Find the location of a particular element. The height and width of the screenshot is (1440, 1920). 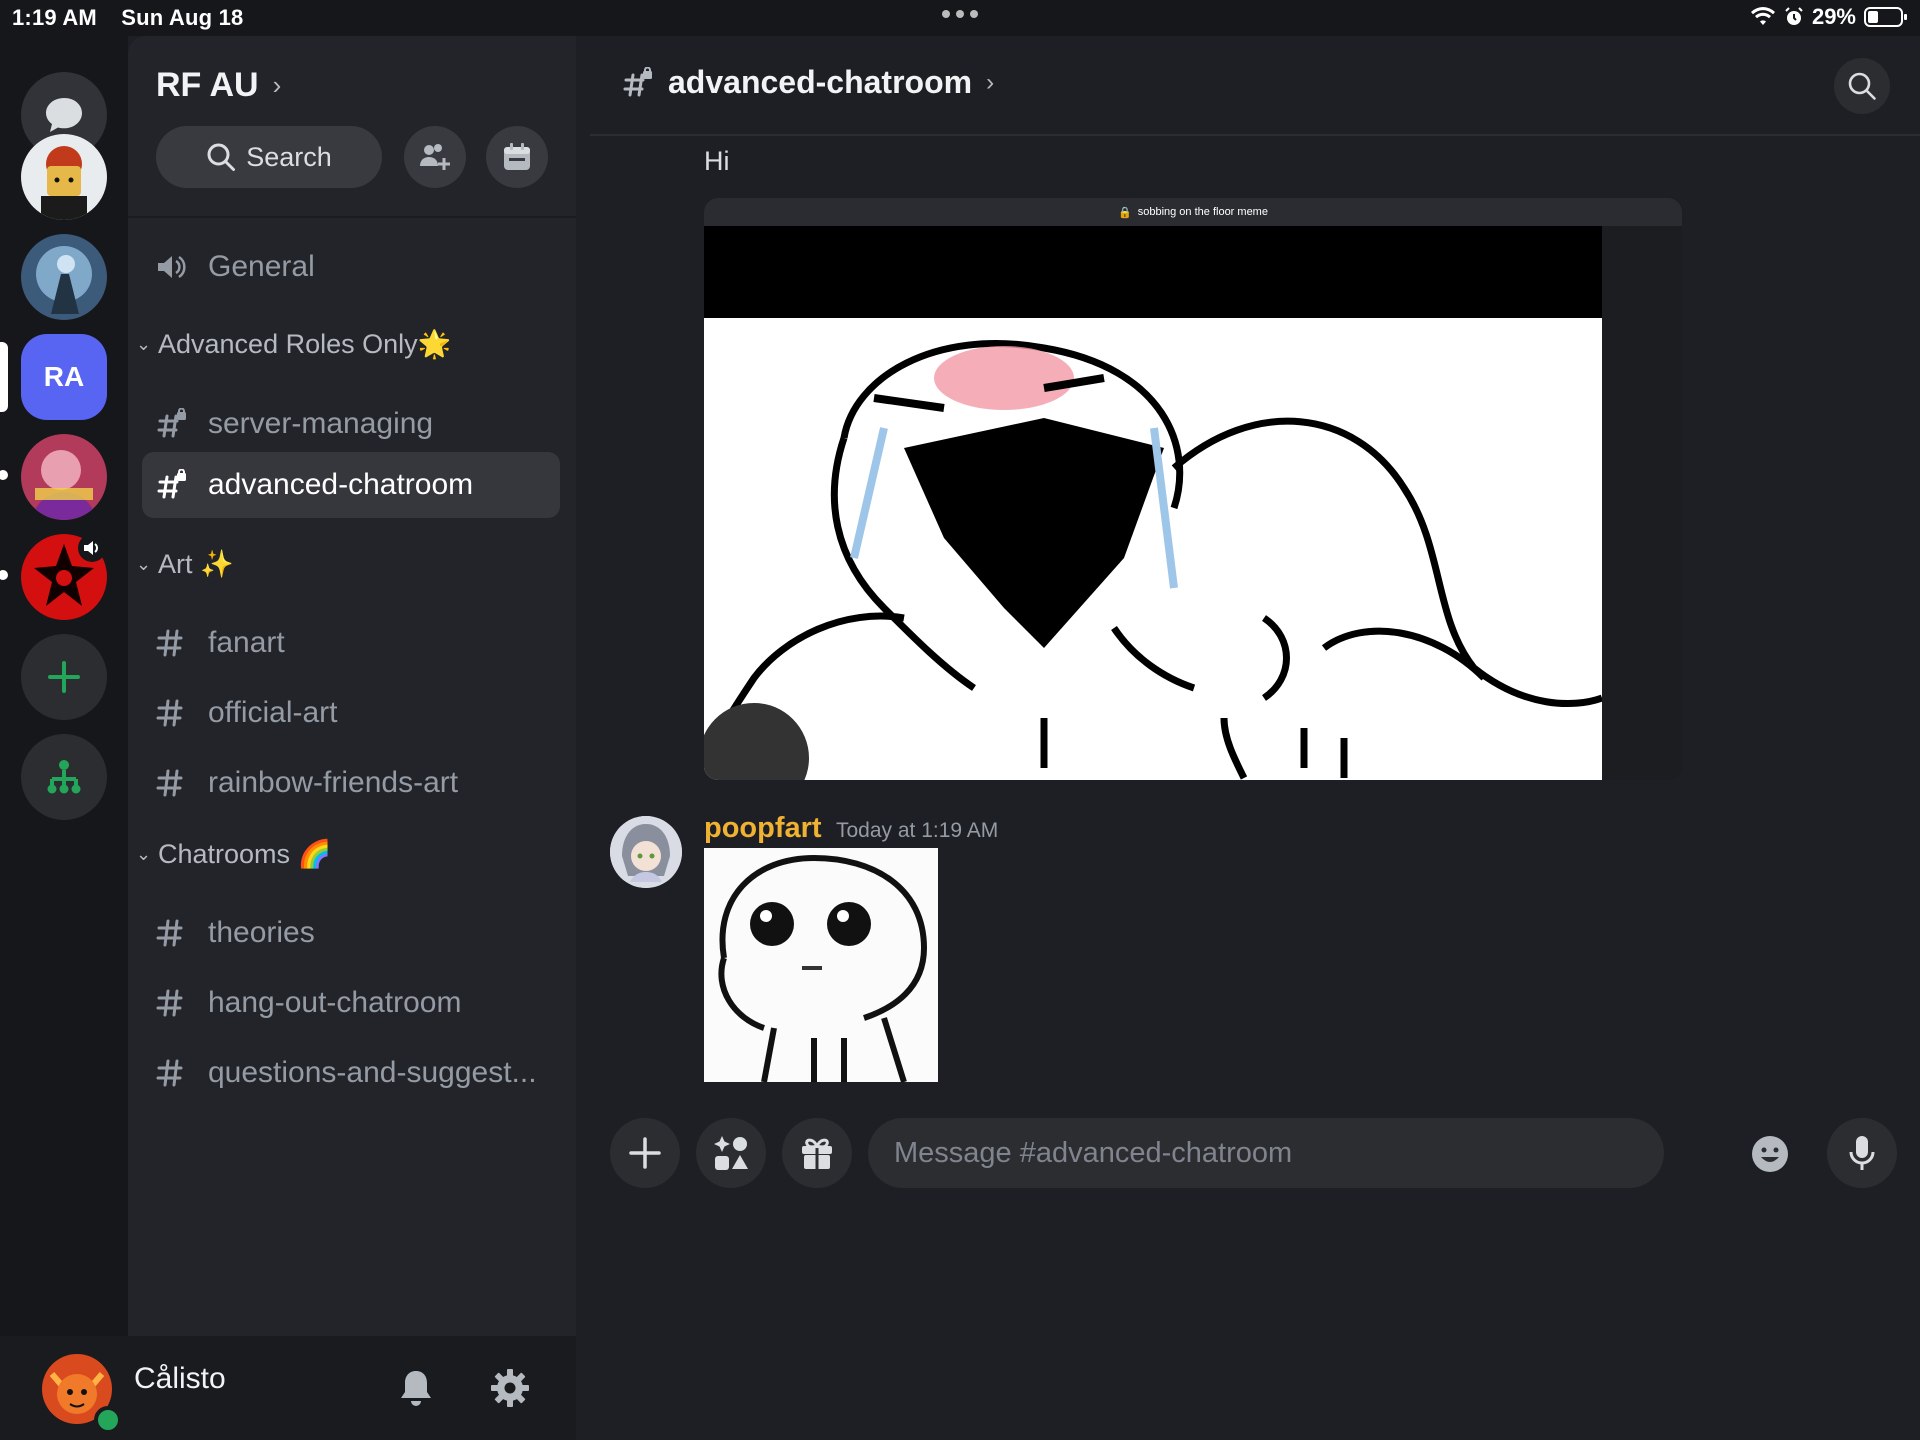

attach-button is located at coordinates (645, 1153).